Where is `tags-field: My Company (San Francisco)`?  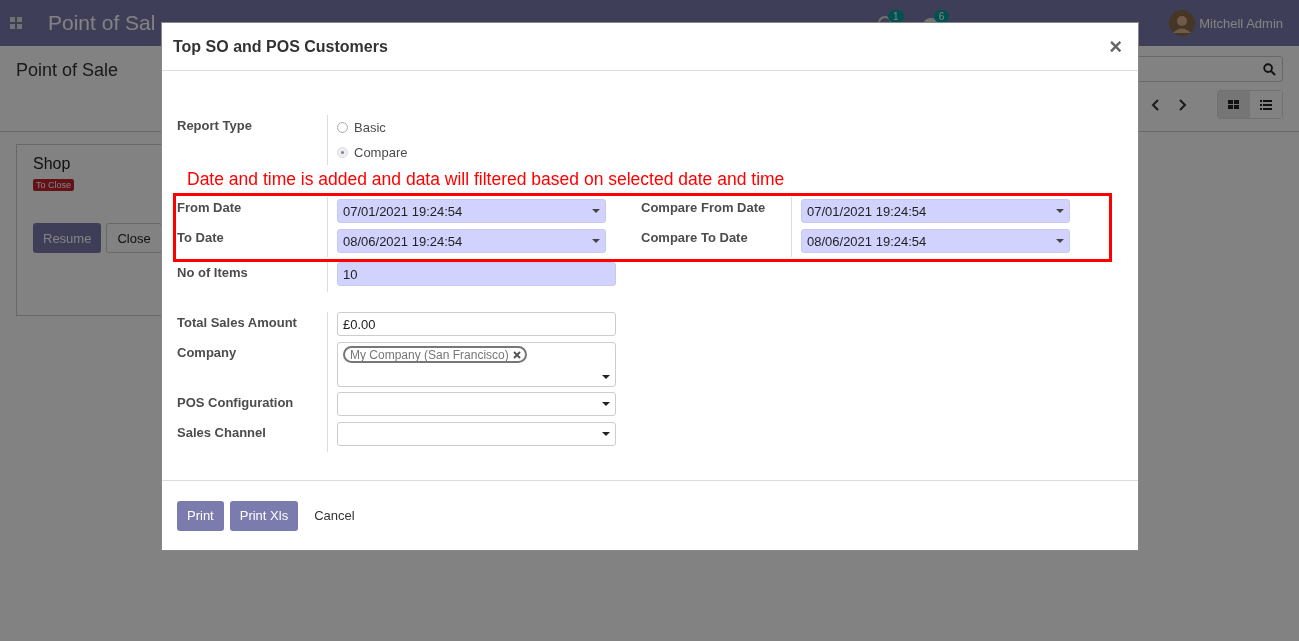 tags-field: My Company (San Francisco) is located at coordinates (476, 364).